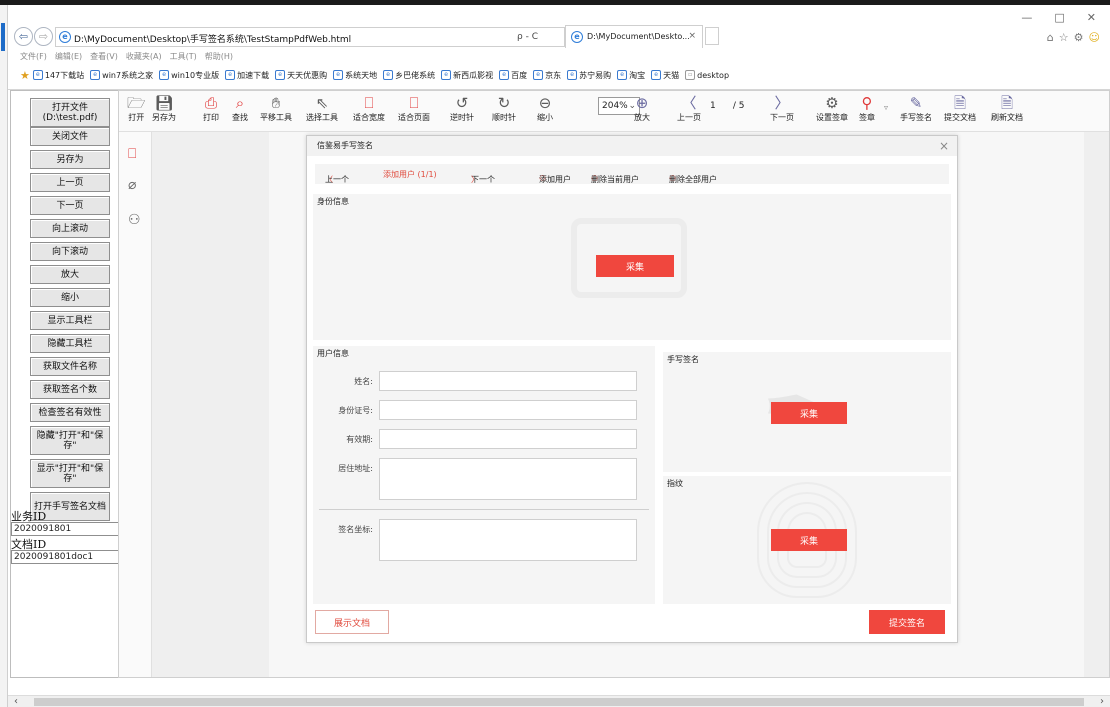  I want to click on toolbar-submit-doc: 🗎︎ 提交文档, so click(960, 108).